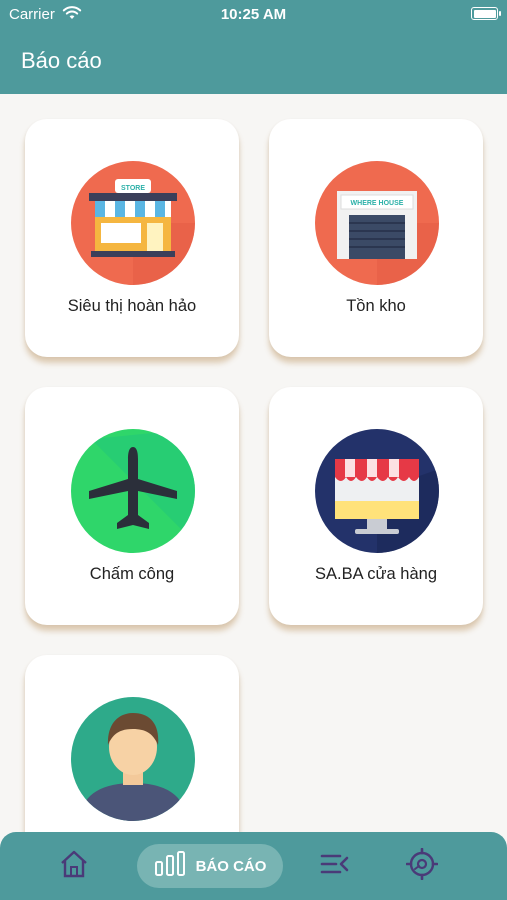 The width and height of the screenshot is (507, 900). Describe the element at coordinates (377, 223) in the screenshot. I see `warehouse-icon: WHERE HOUSE` at that location.